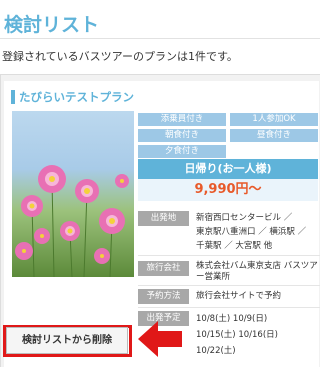  I want to click on badge-lunch: 昼食付き, so click(274, 135).